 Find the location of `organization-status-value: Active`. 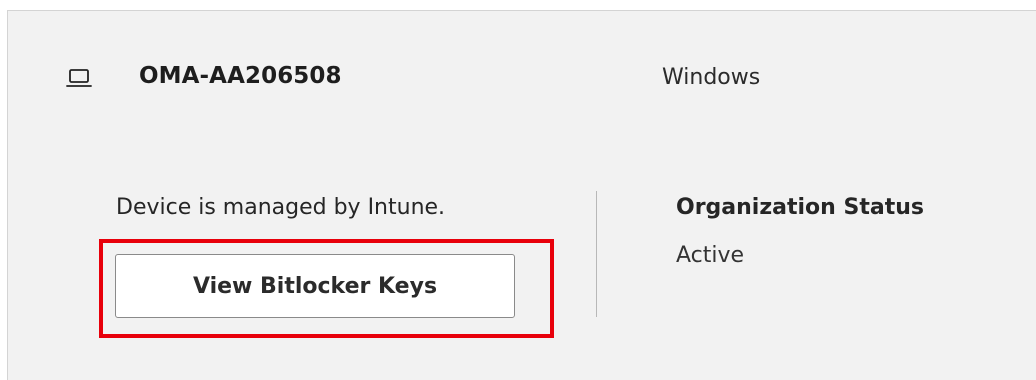

organization-status-value: Active is located at coordinates (710, 255).